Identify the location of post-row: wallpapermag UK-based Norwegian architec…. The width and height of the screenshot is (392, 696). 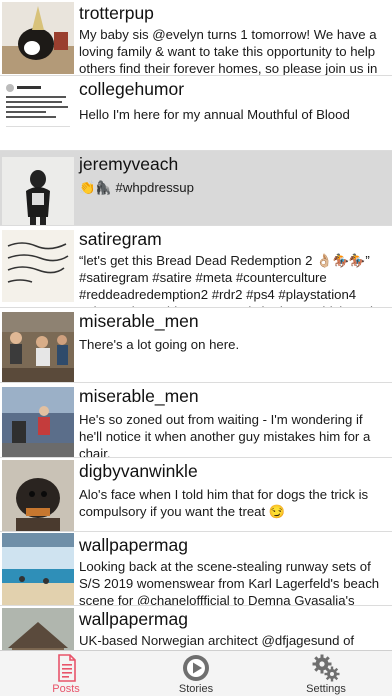
(196, 628).